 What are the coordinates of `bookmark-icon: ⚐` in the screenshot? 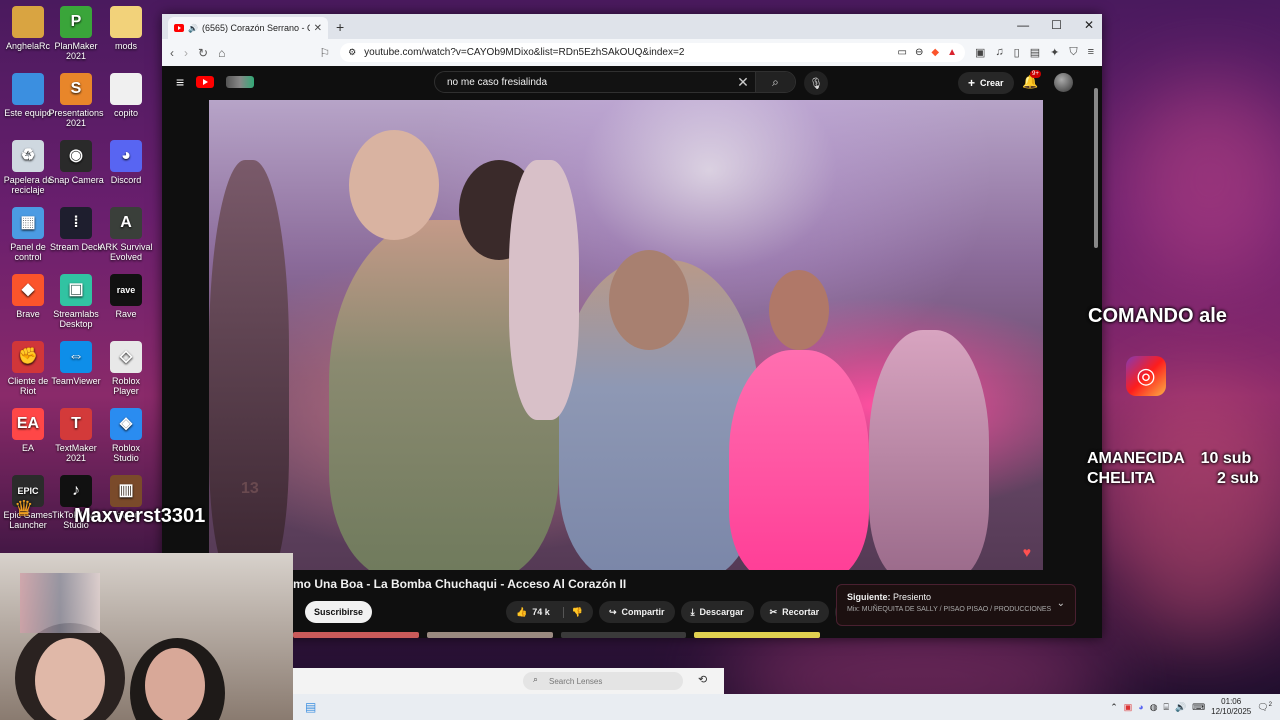 It's located at (324, 53).